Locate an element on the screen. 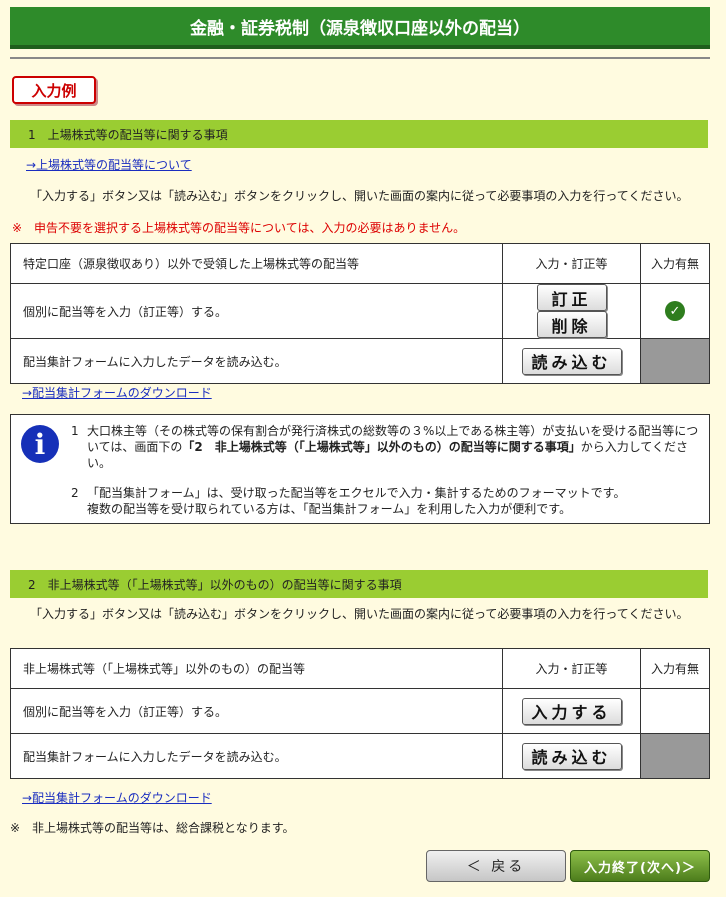  back-button: ＜ 戻る is located at coordinates (496, 866).